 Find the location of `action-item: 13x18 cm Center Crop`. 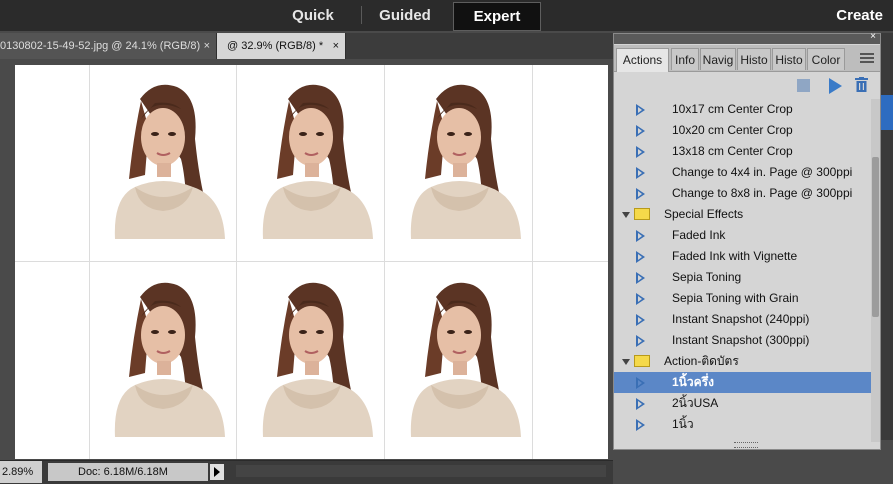

action-item: 13x18 cm Center Crop is located at coordinates (742, 151).